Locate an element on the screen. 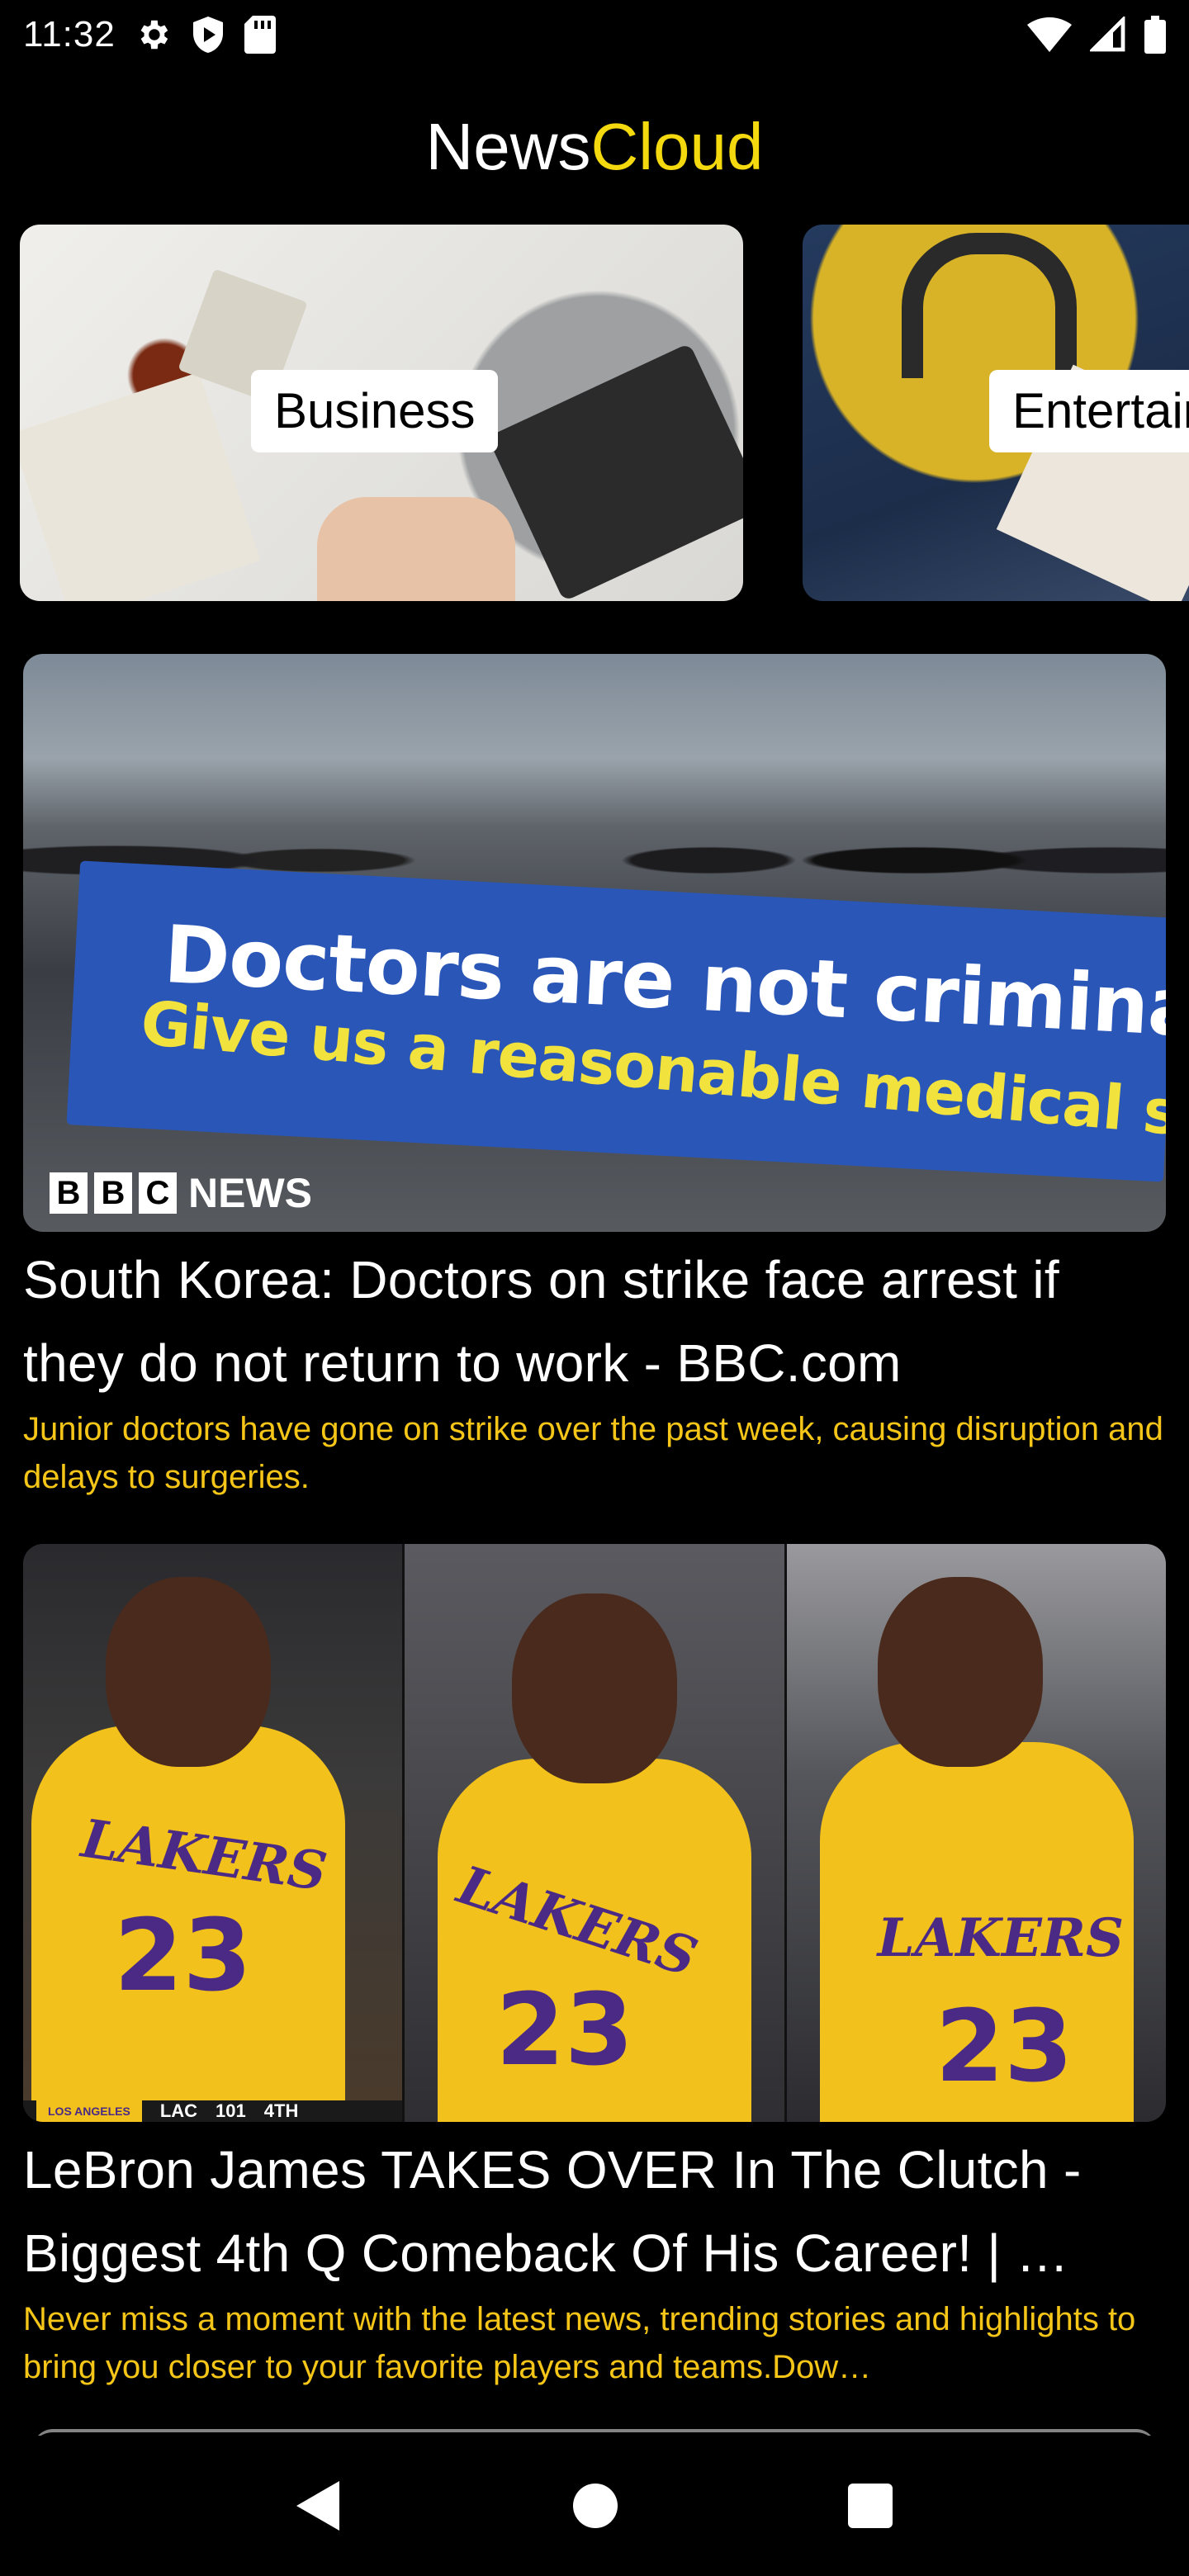 The width and height of the screenshot is (1189, 2576). lebron-panel-1: LAKERS 23 LOS ANGELES LAC 101 4TH is located at coordinates (214, 1833).